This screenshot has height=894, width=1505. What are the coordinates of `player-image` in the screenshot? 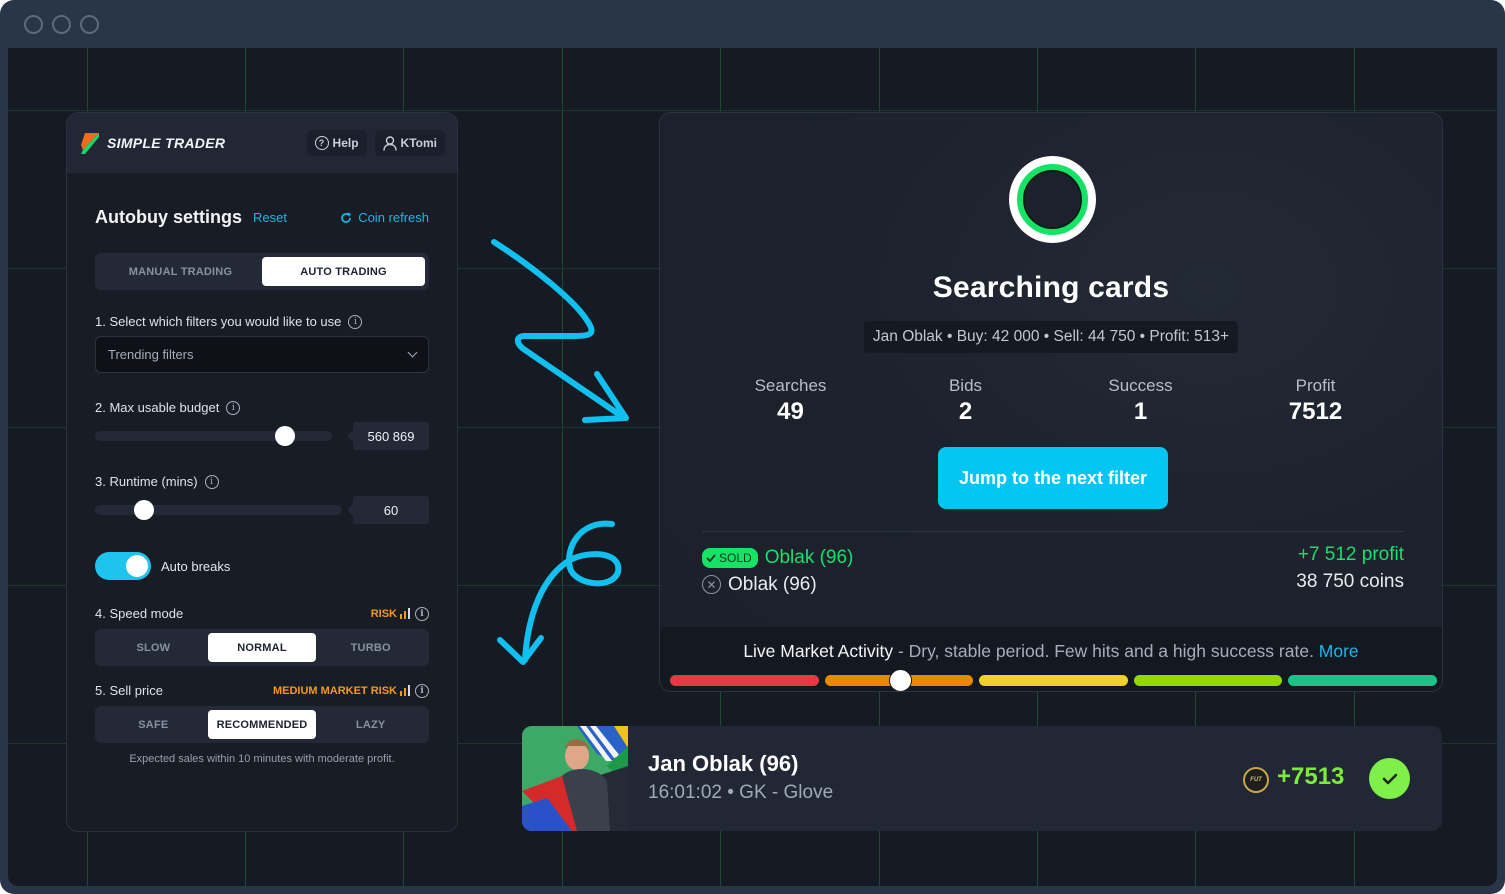 It's located at (575, 778).